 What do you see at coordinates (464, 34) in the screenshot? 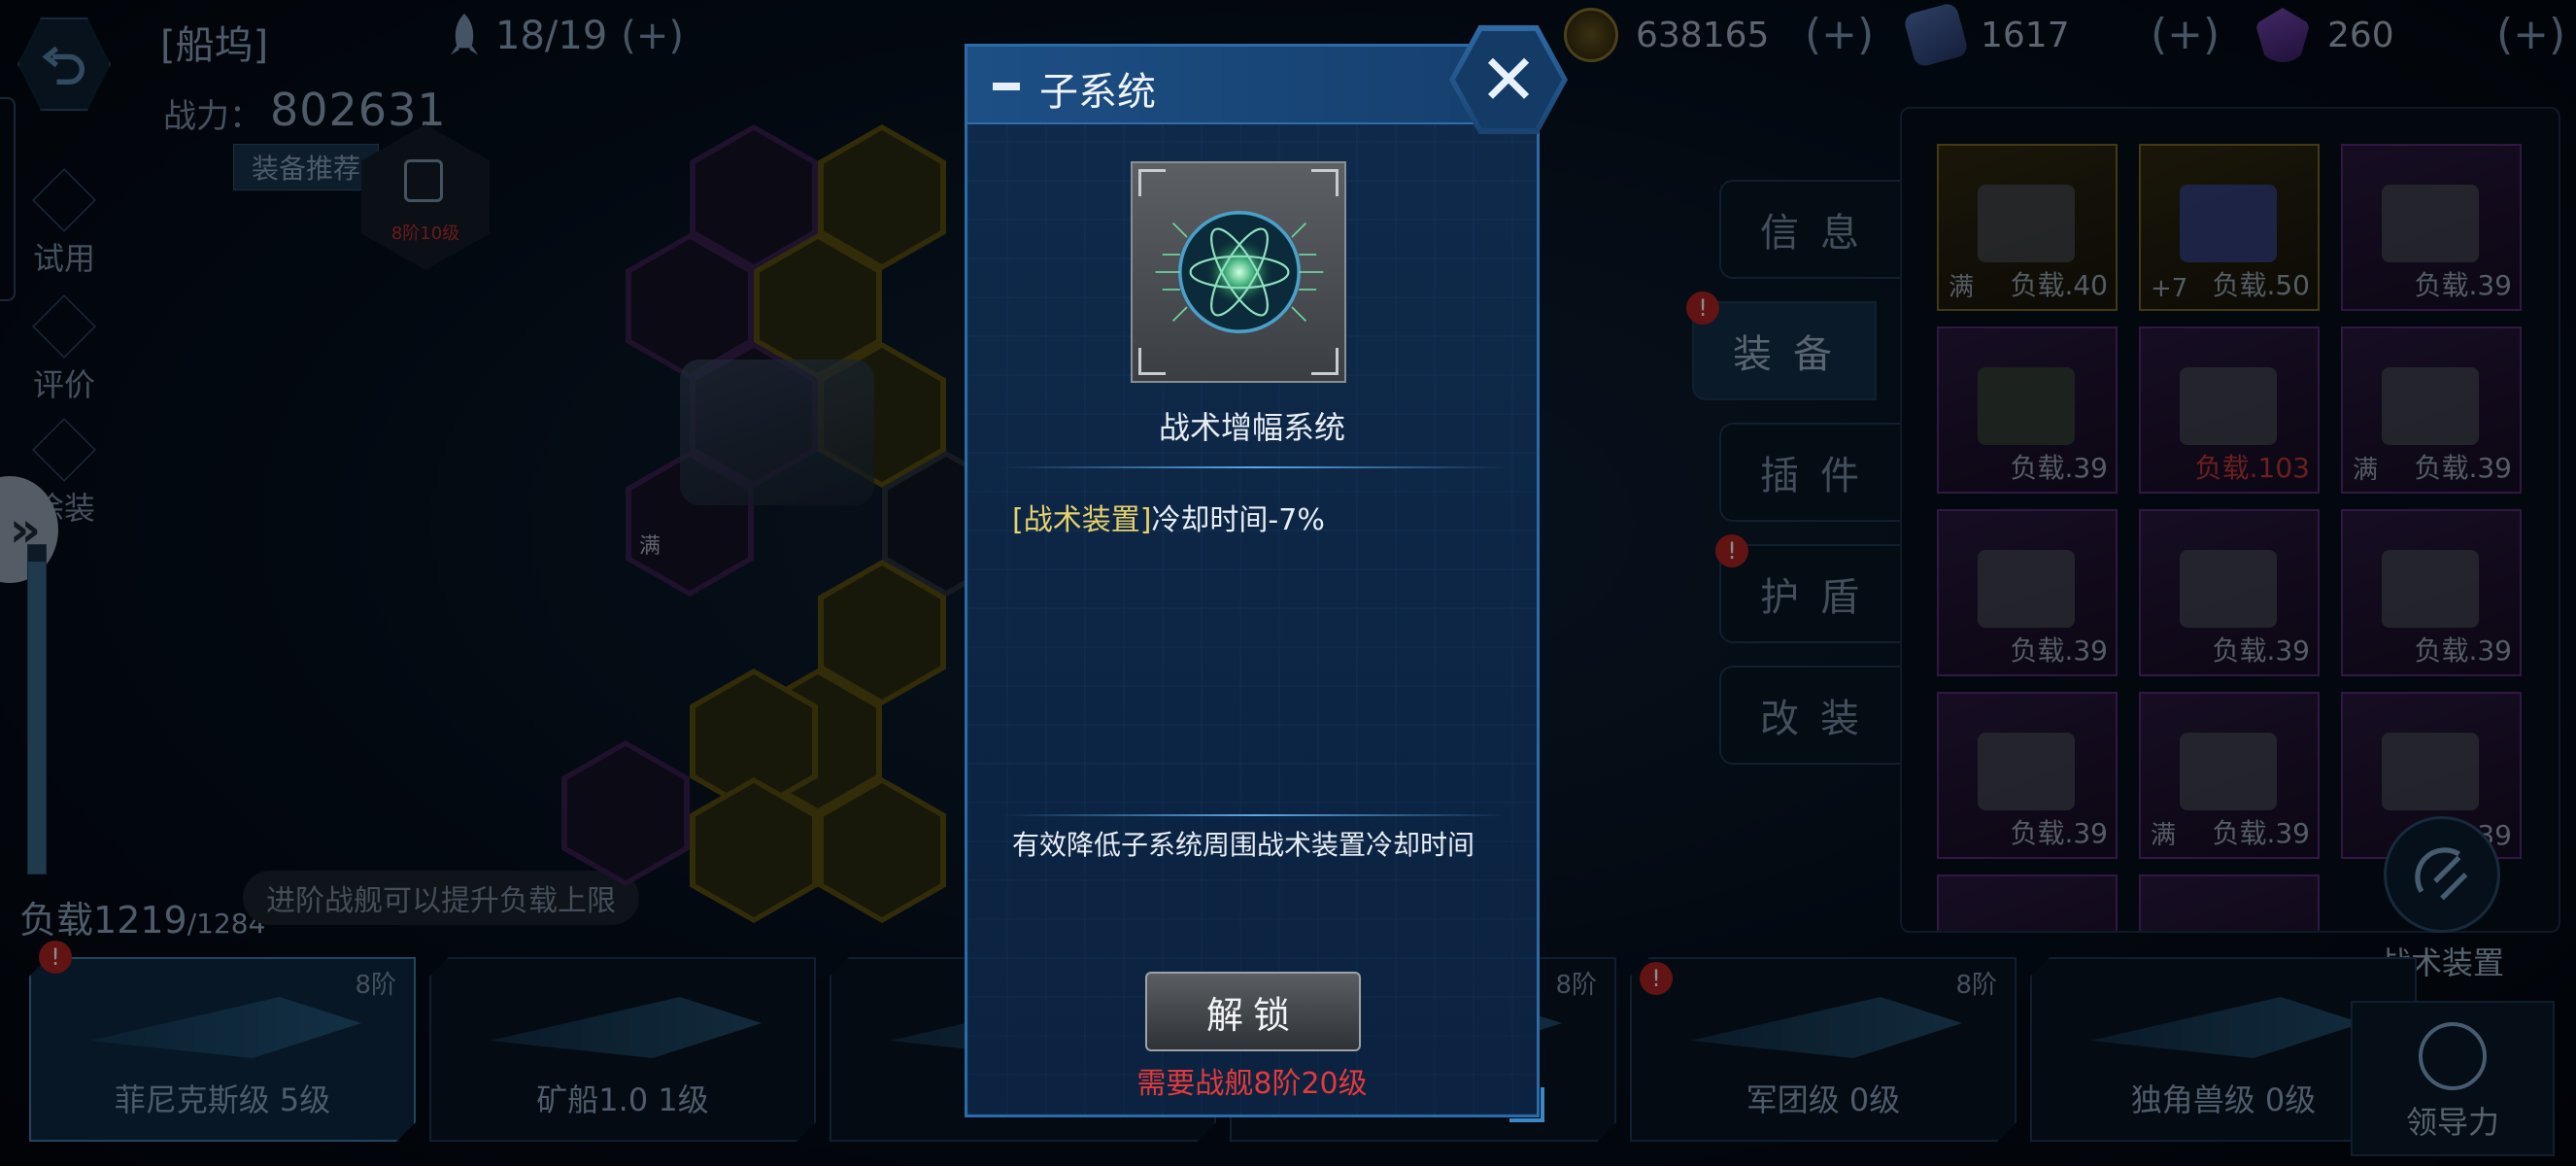
I see `rocket-icon` at bounding box center [464, 34].